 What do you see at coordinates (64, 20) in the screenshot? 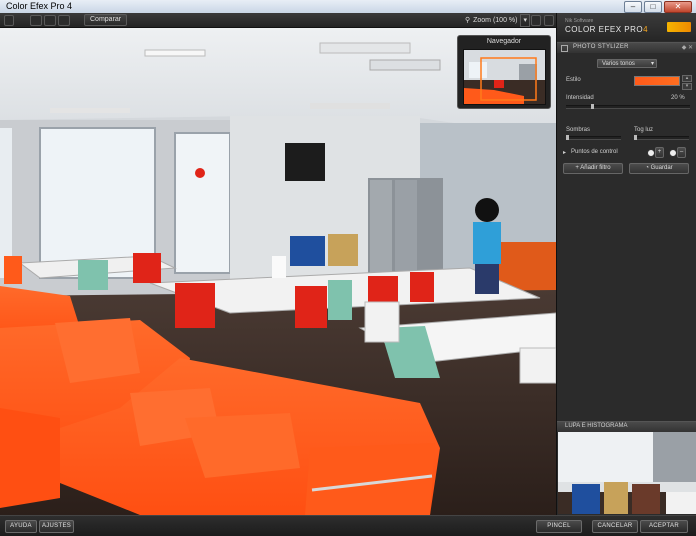
I see `side-by-side-view-button` at bounding box center [64, 20].